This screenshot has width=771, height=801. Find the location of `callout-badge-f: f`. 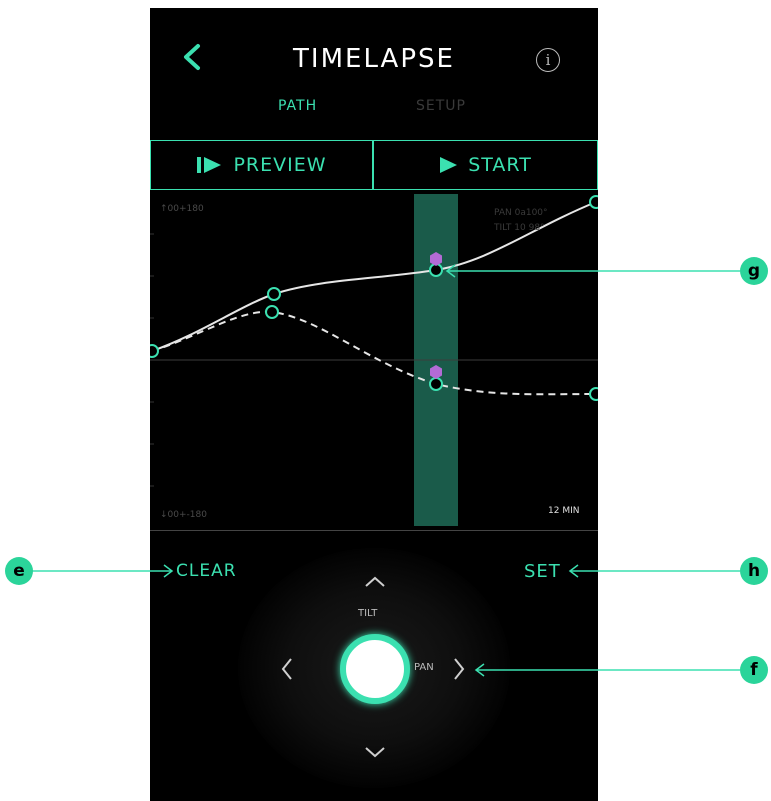

callout-badge-f: f is located at coordinates (754, 670).